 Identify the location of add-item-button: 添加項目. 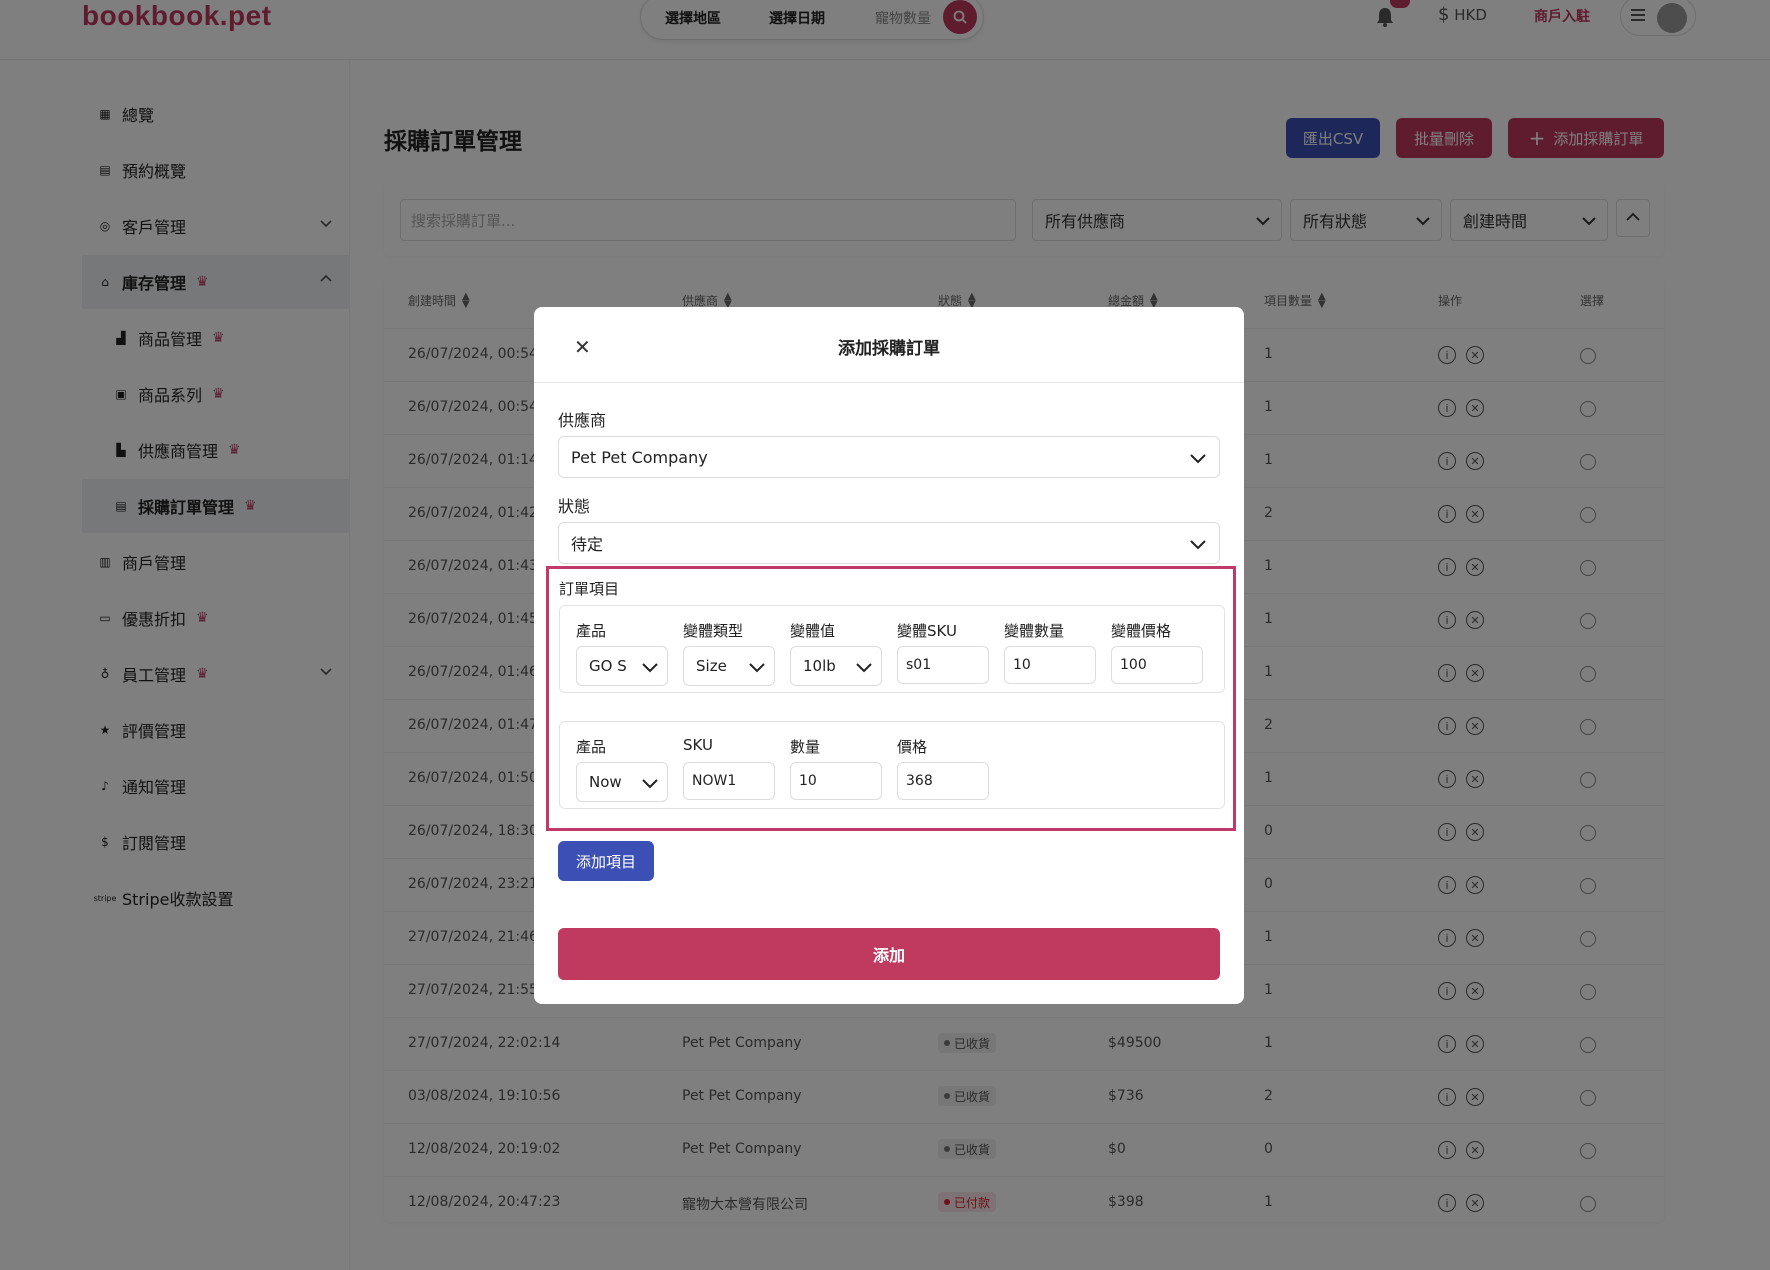
(606, 861).